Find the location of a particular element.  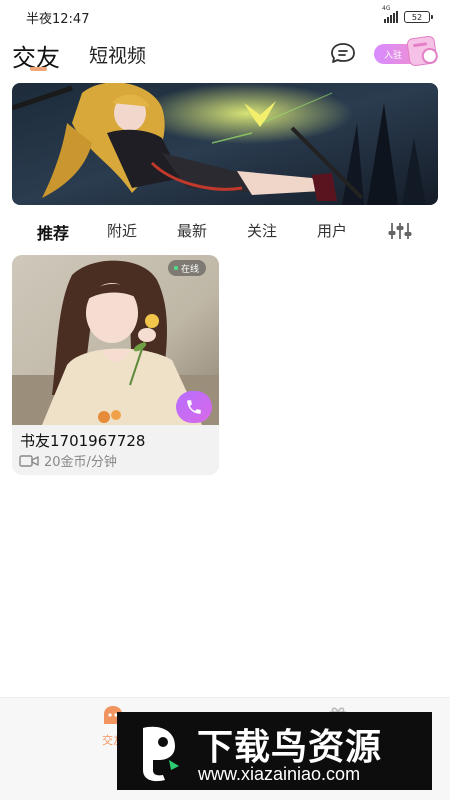

user-price: 20金币/分钟 is located at coordinates (80, 462).